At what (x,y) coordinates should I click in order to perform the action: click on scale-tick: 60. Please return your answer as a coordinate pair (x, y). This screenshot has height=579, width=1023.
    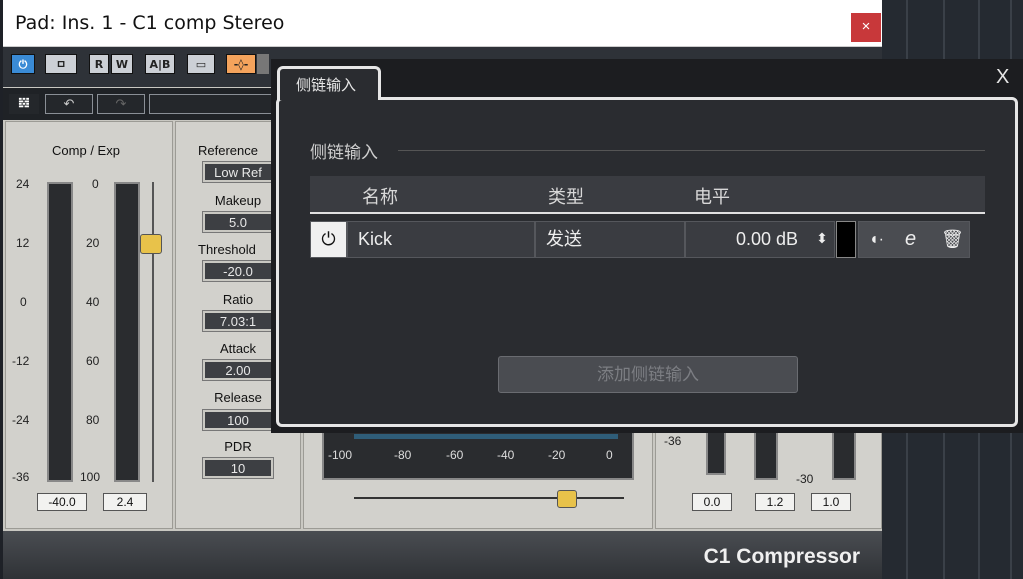
    Looking at the image, I should click on (93, 361).